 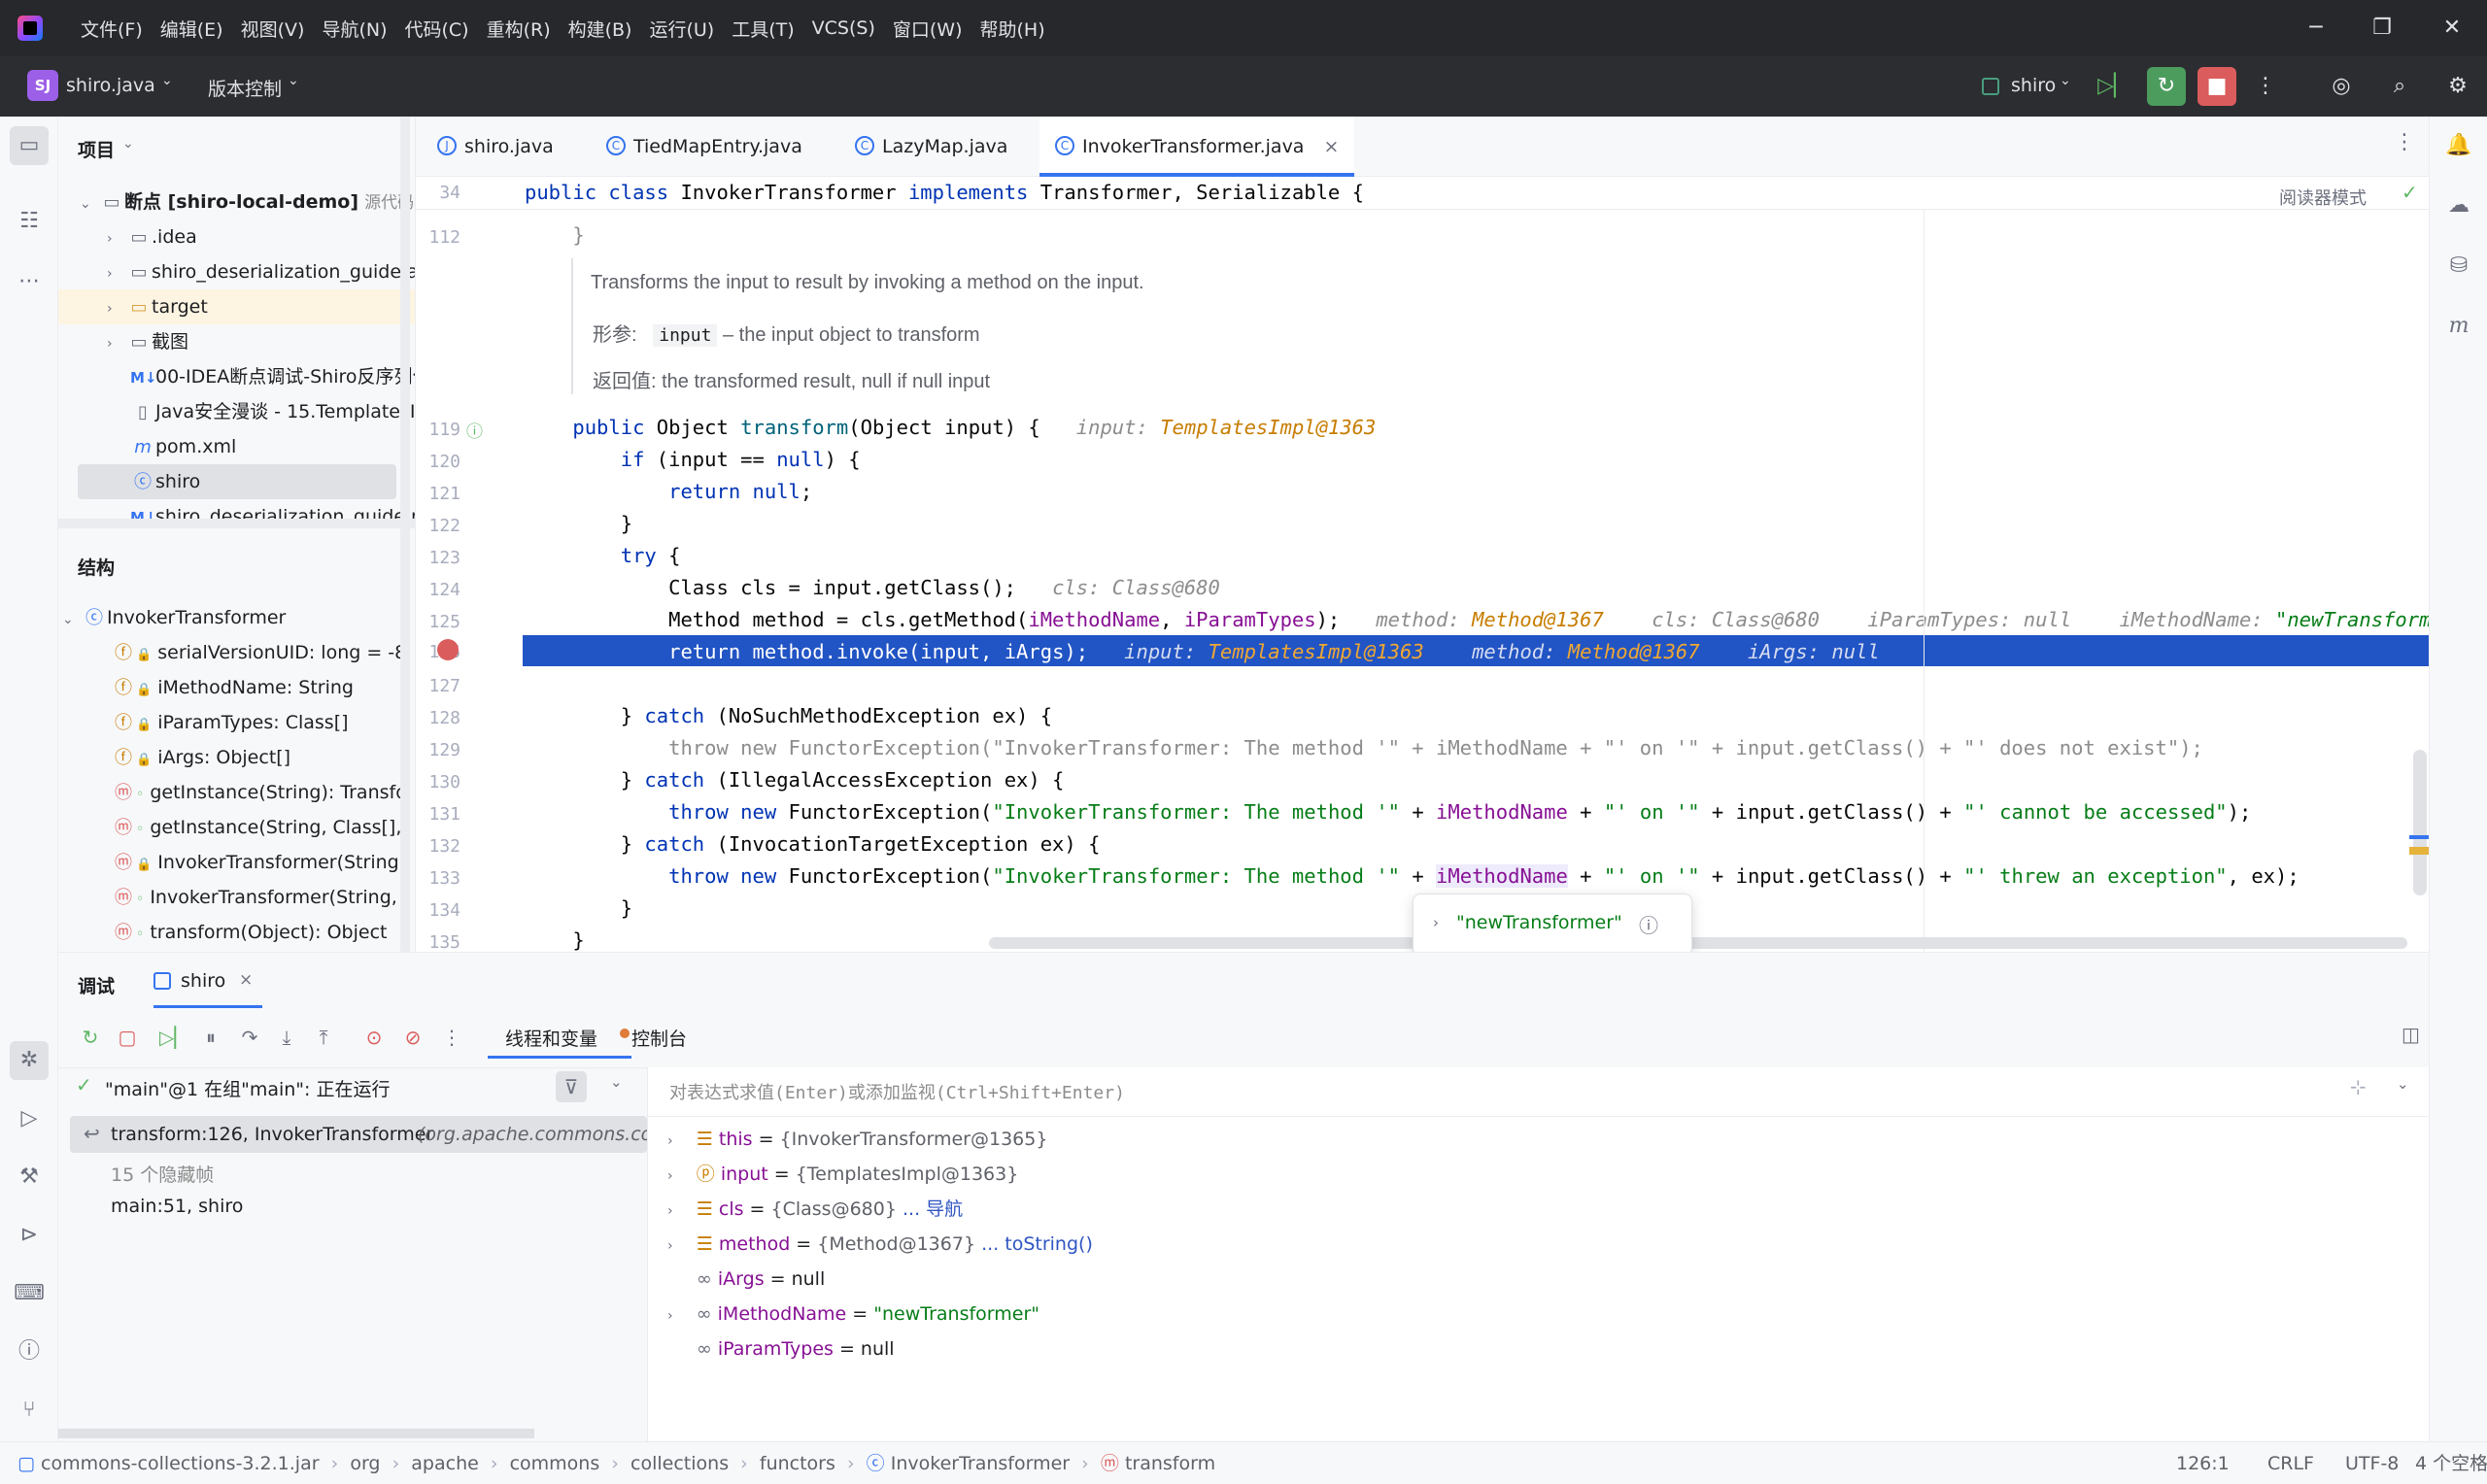 I want to click on tree-item-idea: › ▭ .idea, so click(x=261, y=236).